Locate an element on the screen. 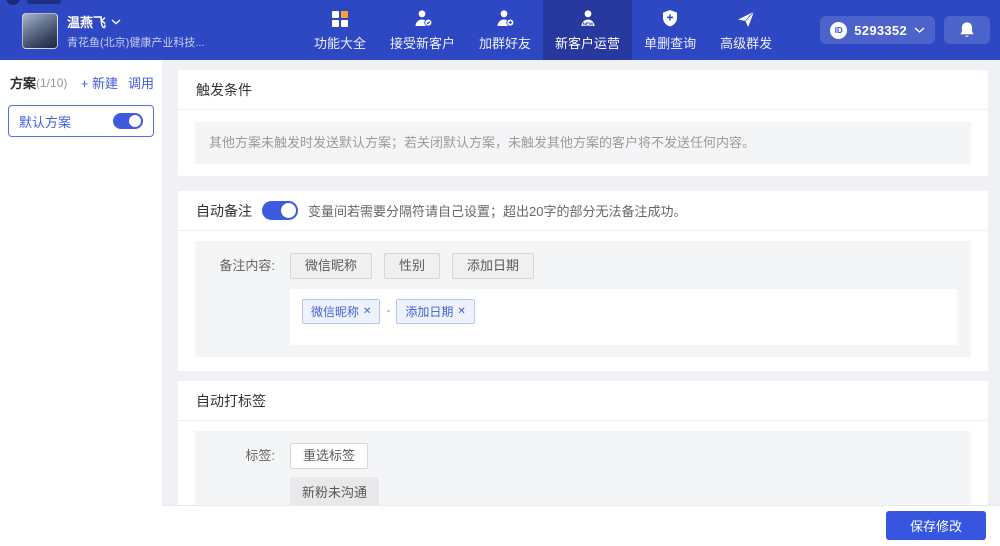  remark-editor: 微信昵称 ✕ - 添加日期 ✕ is located at coordinates (623, 317).